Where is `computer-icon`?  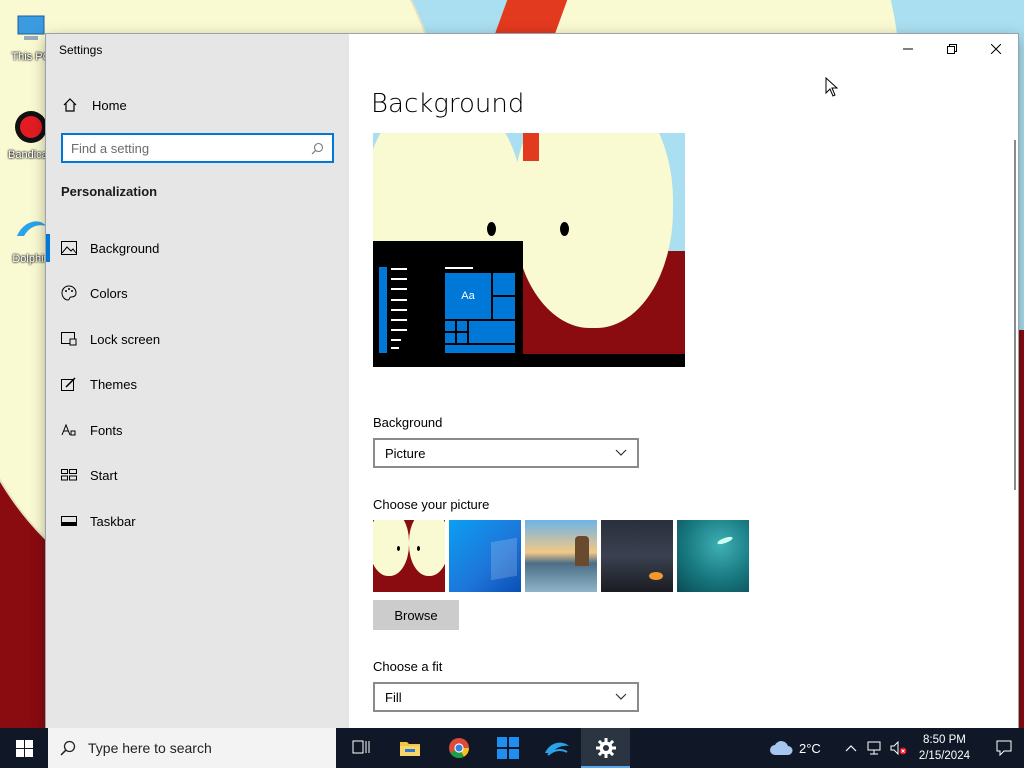
computer-icon is located at coordinates (31, 27).